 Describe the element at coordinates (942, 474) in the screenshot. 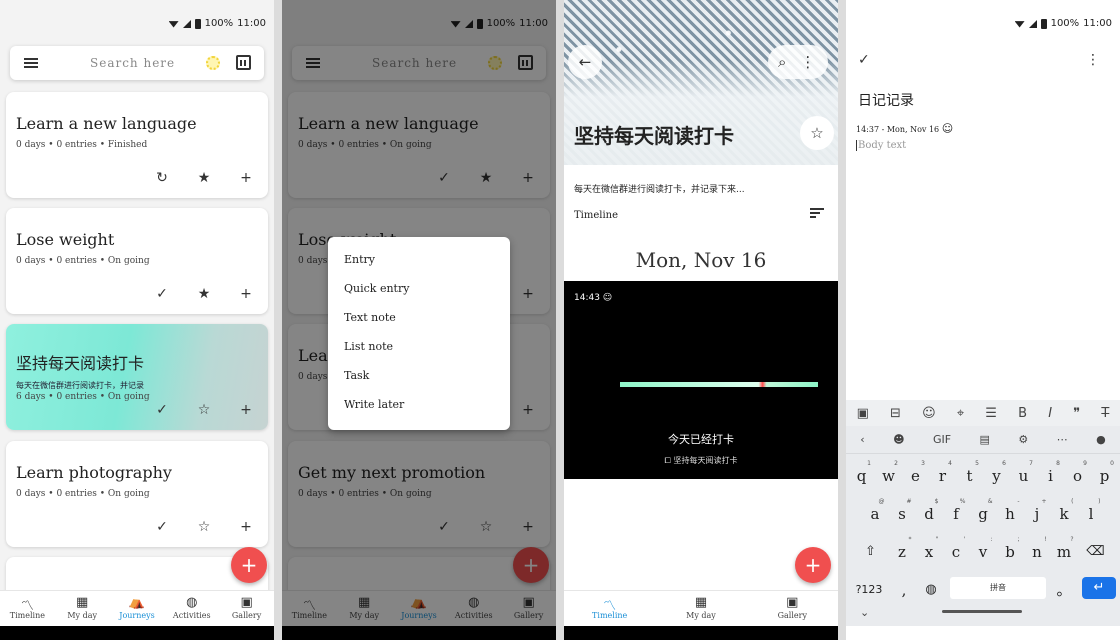

I see `key-r: 4r` at that location.